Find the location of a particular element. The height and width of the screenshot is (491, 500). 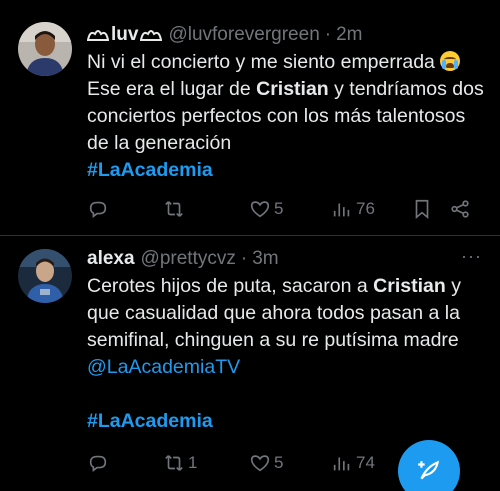

timestamp: 2m is located at coordinates (349, 35).